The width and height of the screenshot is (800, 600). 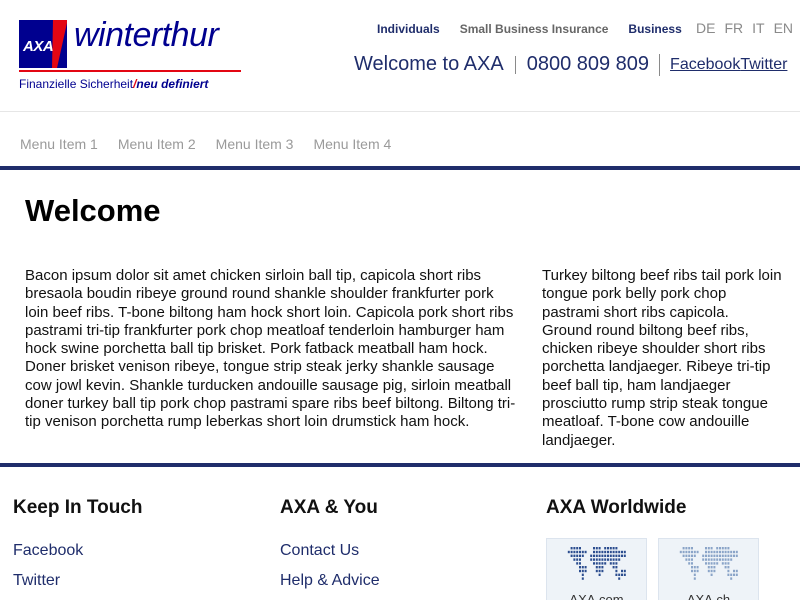 I want to click on nav-individuals: Individuals, so click(x=408, y=29).